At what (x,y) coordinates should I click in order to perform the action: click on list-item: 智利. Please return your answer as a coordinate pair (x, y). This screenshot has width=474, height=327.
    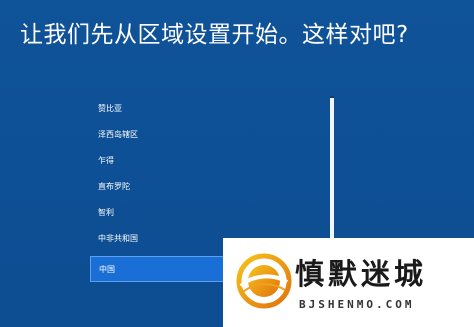
    Looking at the image, I should click on (207, 213).